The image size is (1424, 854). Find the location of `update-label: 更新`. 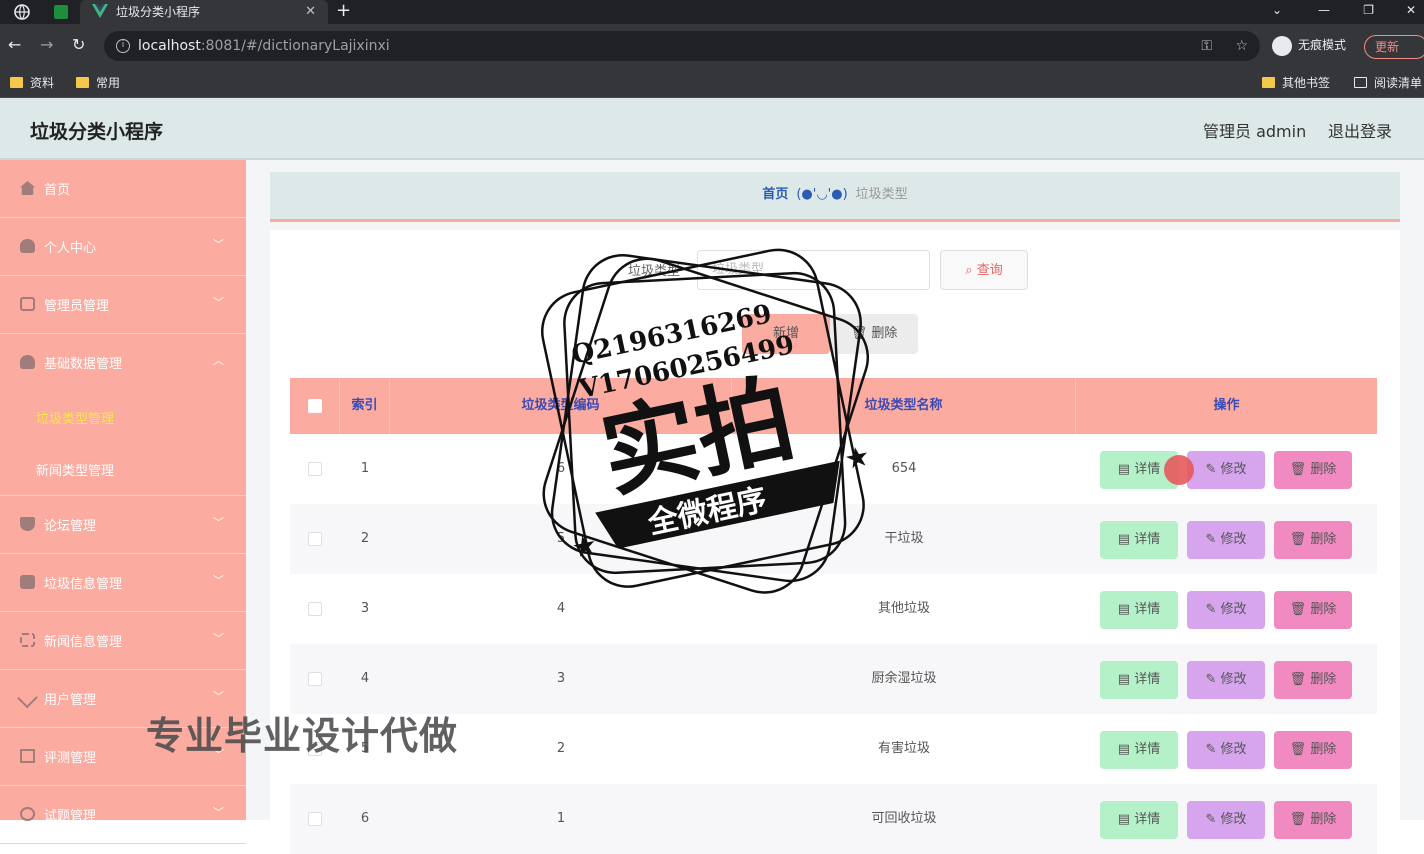

update-label: 更新 is located at coordinates (1387, 47).